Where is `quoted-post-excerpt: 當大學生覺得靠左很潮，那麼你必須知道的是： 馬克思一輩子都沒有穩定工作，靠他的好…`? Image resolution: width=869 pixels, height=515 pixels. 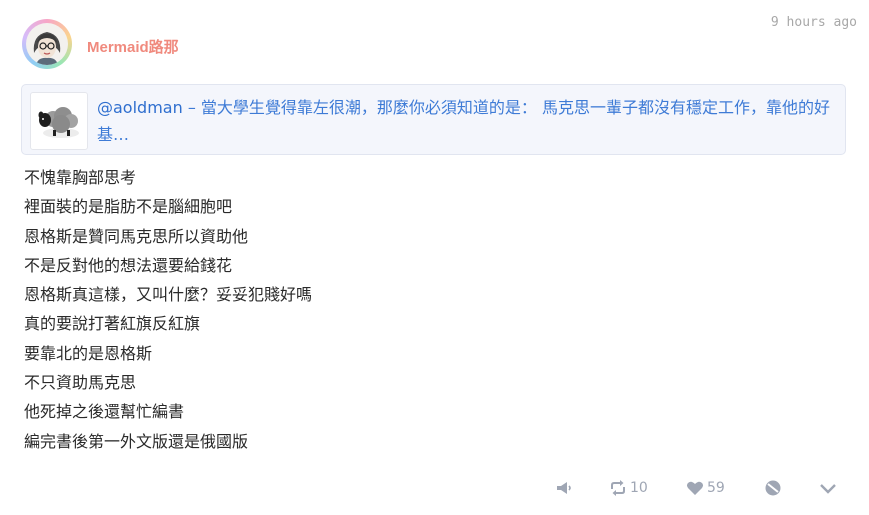 quoted-post-excerpt: 當大學生覺得靠左很潮，那麼你必須知道的是： 馬克思一輩子都沒有穩定工作，靠他的好… is located at coordinates (463, 121).